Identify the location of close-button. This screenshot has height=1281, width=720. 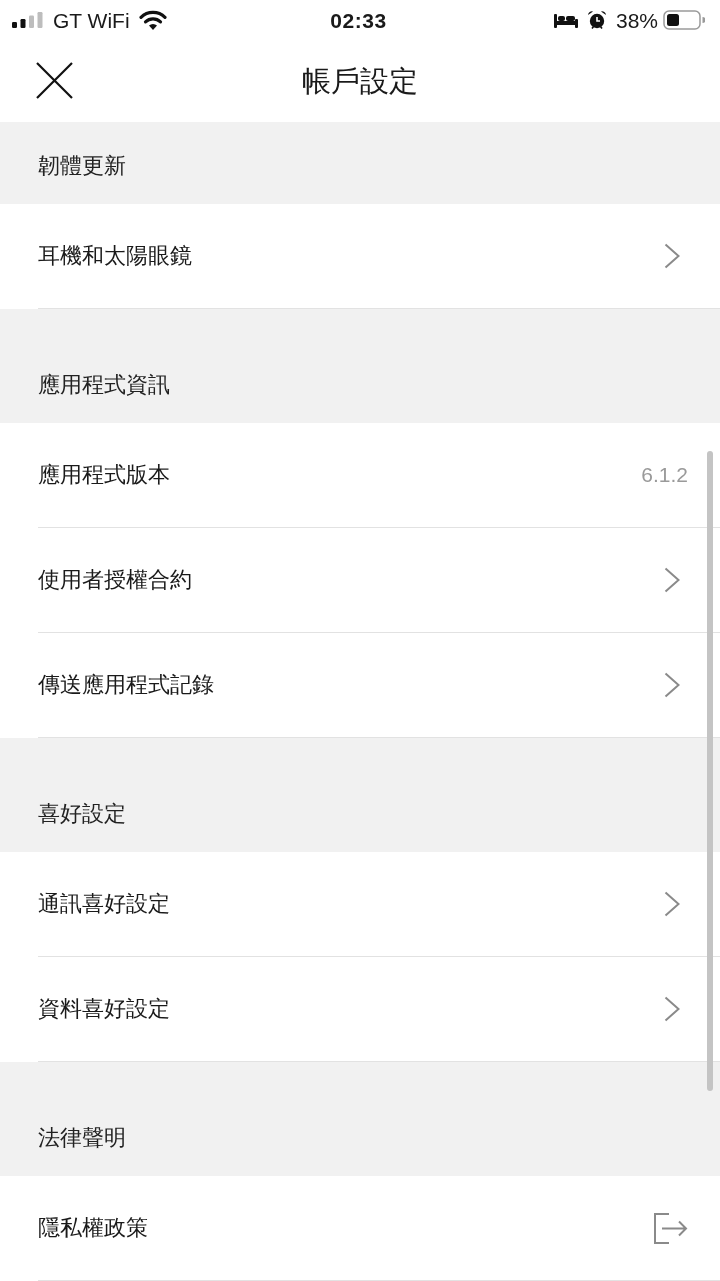
(54, 80).